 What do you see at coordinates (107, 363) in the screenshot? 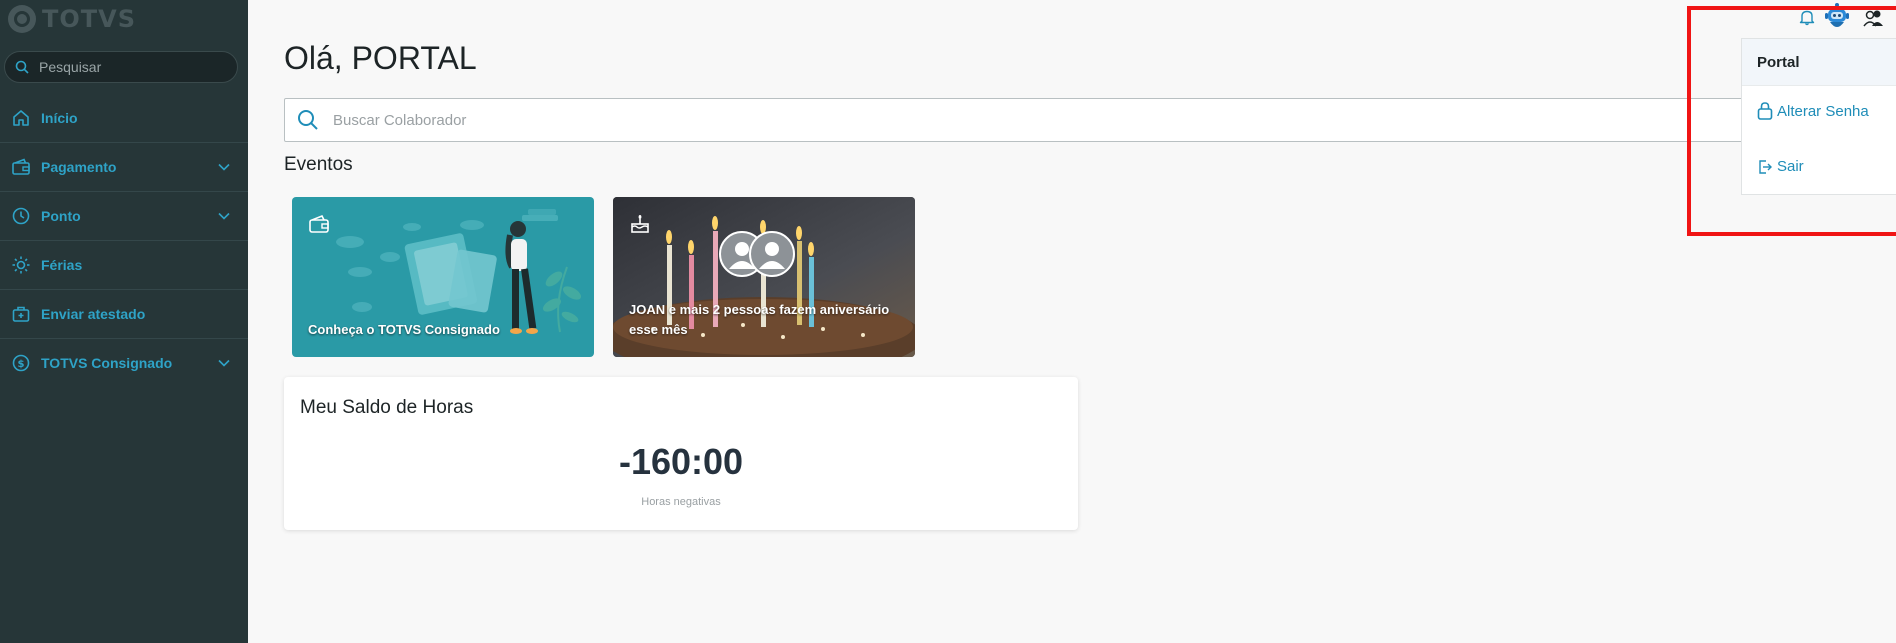
I see `sidebar-item-label: TOTVS Consignado` at bounding box center [107, 363].